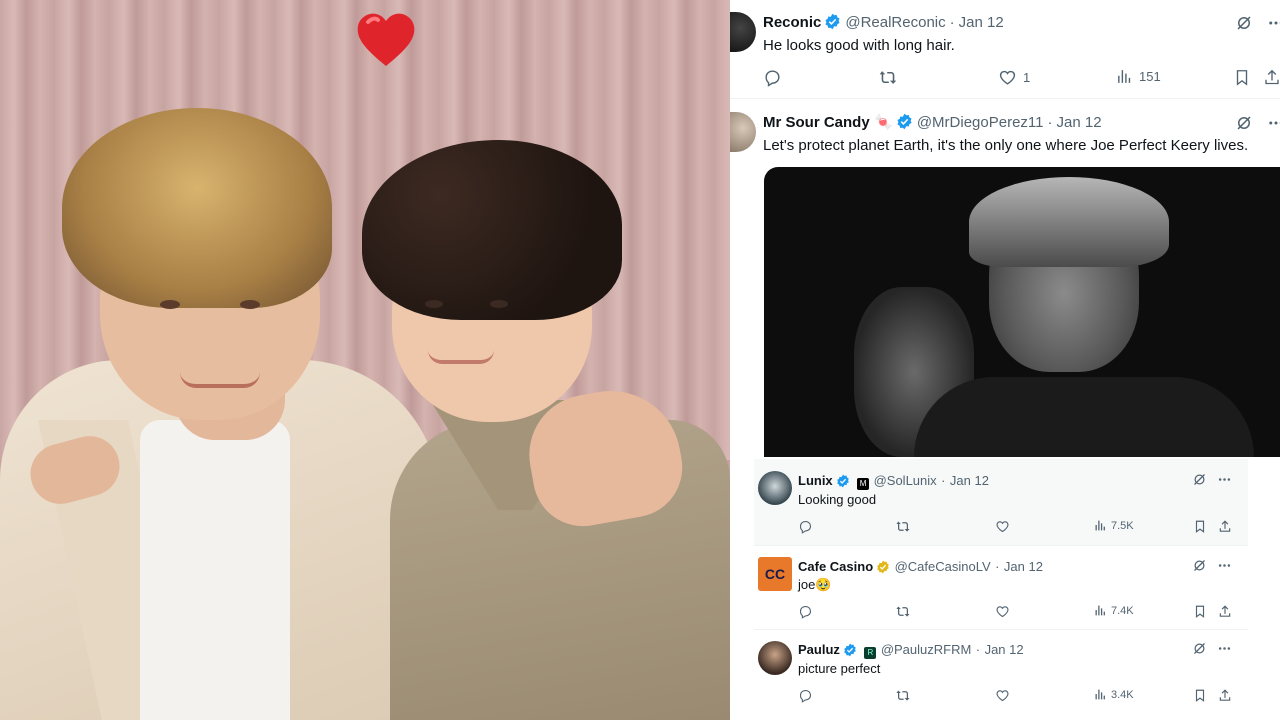  What do you see at coordinates (1122, 694) in the screenshot?
I see `view-count: 3.4K` at bounding box center [1122, 694].